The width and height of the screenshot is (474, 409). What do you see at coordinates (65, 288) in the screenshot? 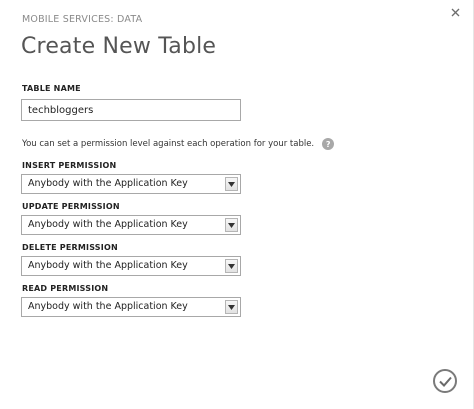
I see `read-permission-label: READ PERMISSION` at bounding box center [65, 288].